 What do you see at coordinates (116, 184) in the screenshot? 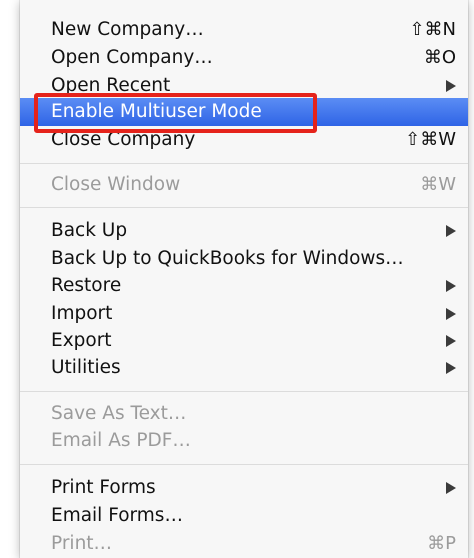
I see `menu-item-label: Close Window` at bounding box center [116, 184].